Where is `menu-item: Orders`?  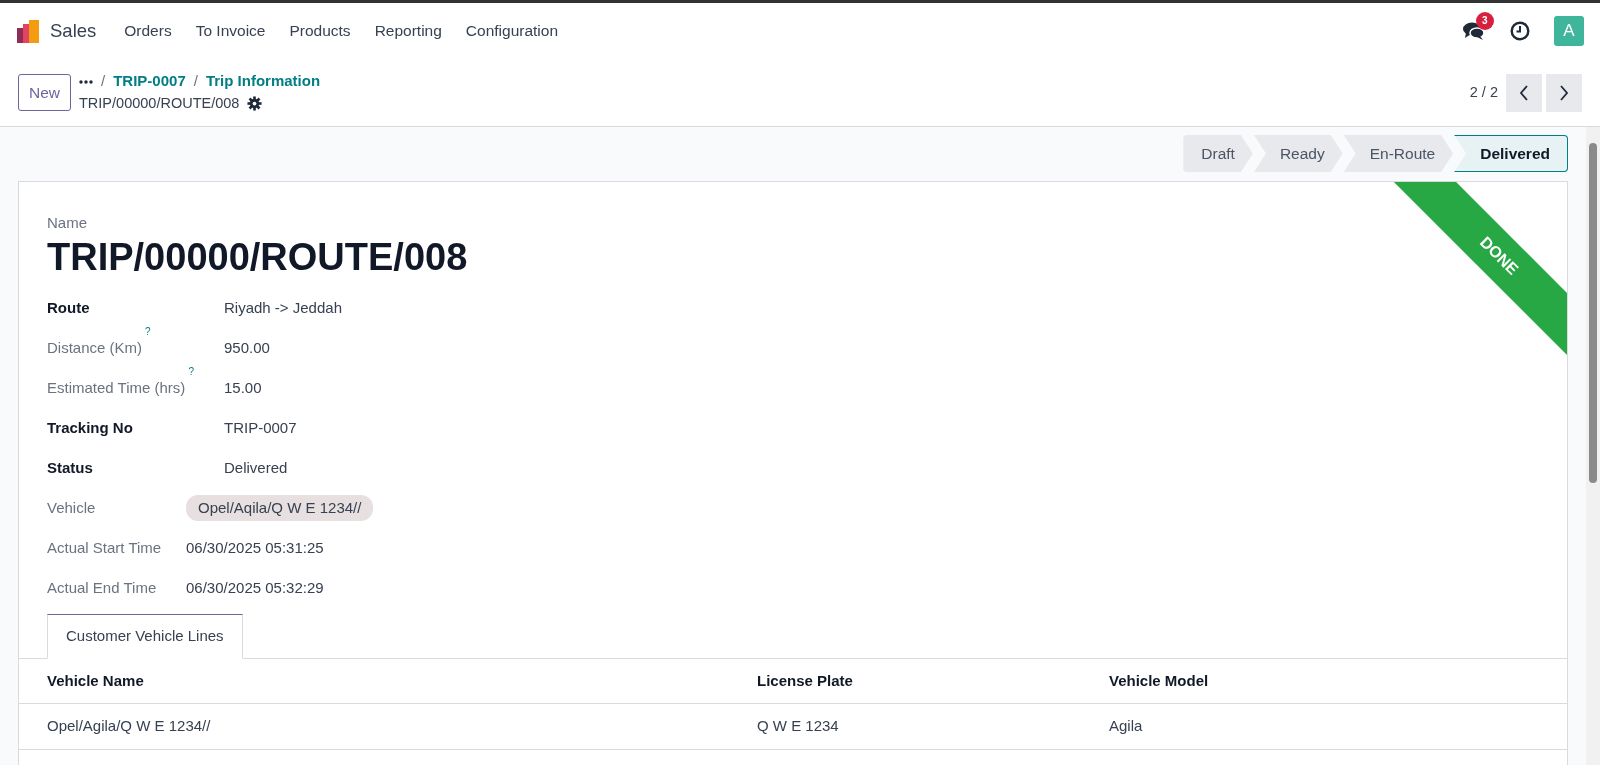 menu-item: Orders is located at coordinates (148, 31).